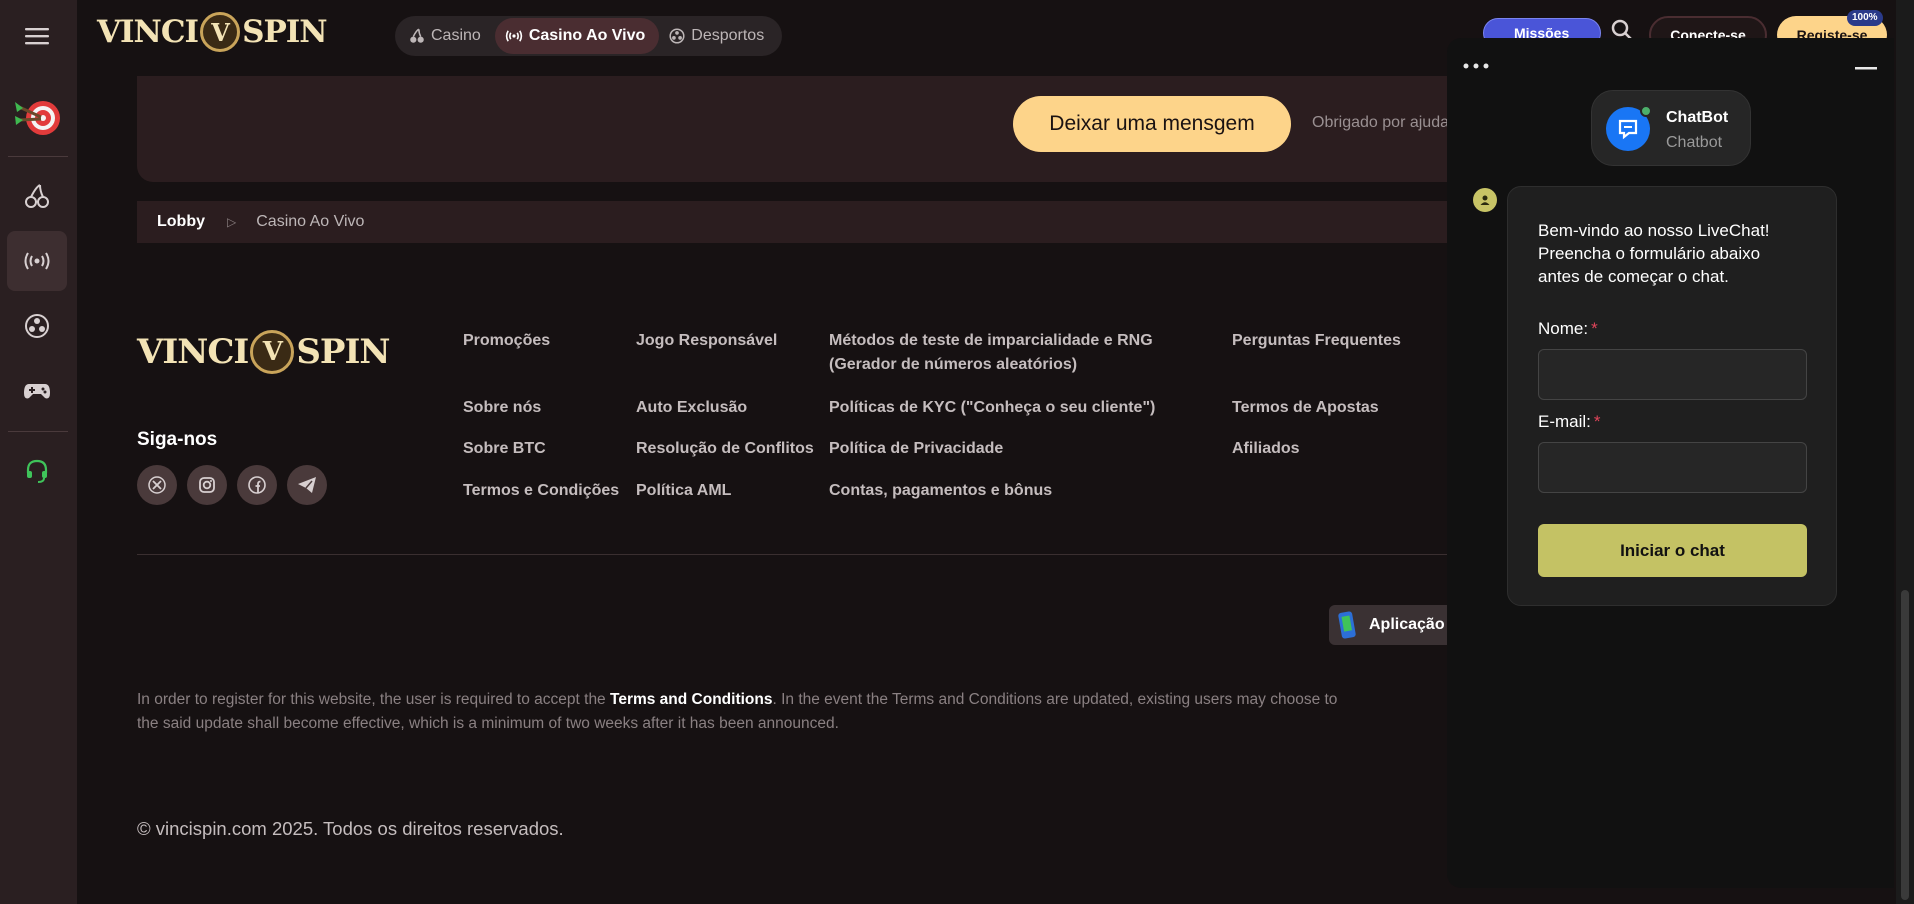 Image resolution: width=1914 pixels, height=904 pixels. I want to click on footer-link: Sobre BTC, so click(504, 449).